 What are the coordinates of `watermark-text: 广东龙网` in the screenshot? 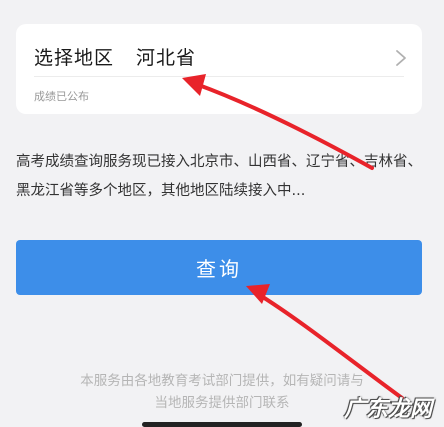 It's located at (387, 409).